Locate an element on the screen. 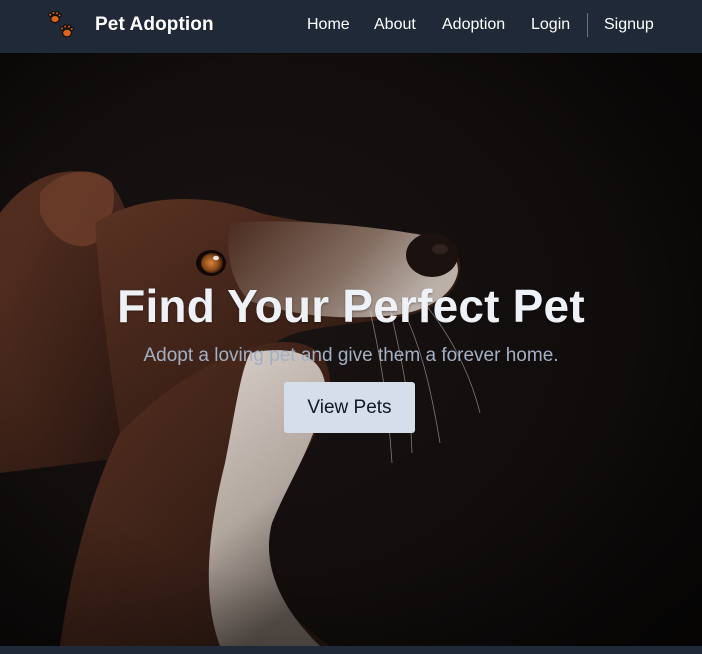  view-pets-button: View Pets is located at coordinates (349, 407).